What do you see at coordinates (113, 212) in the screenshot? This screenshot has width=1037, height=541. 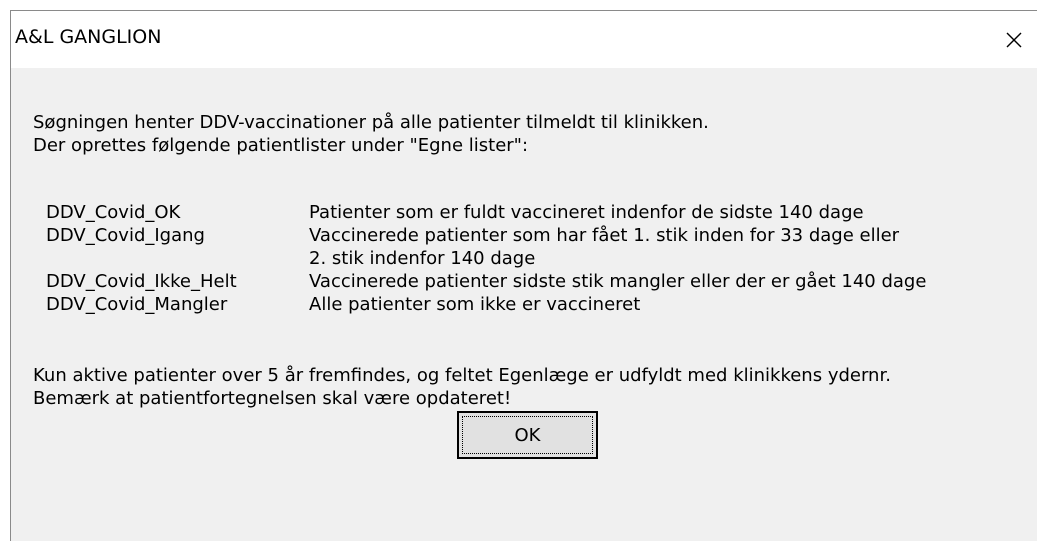 I see `list-name-ok: DDV_Covid_OK` at bounding box center [113, 212].